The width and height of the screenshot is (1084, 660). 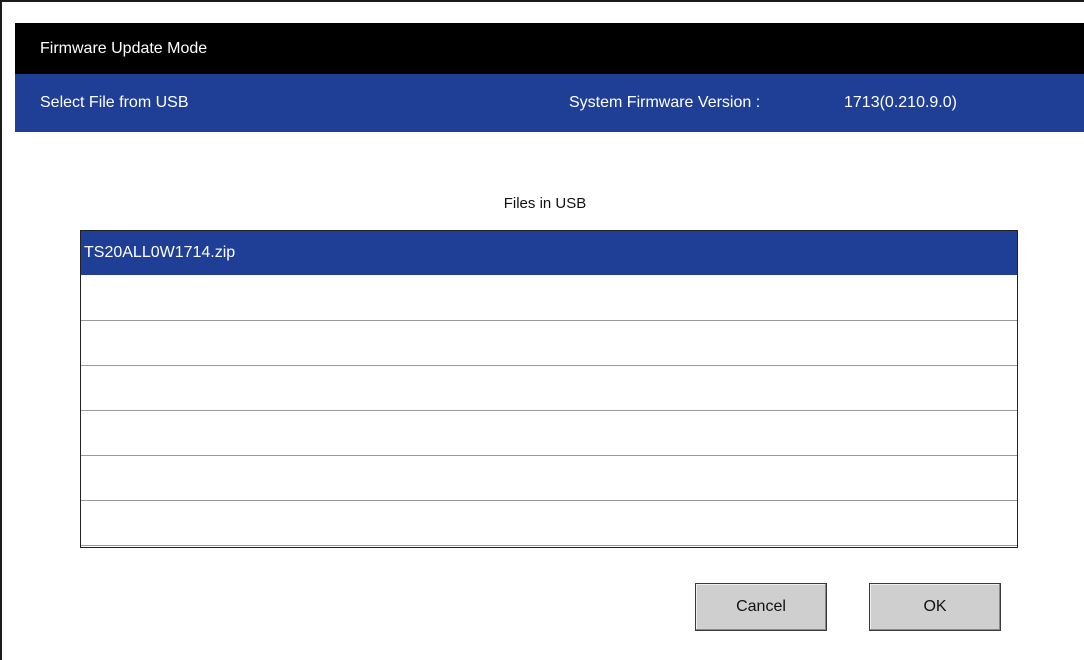 What do you see at coordinates (761, 607) in the screenshot?
I see `cancel-button: Cancel` at bounding box center [761, 607].